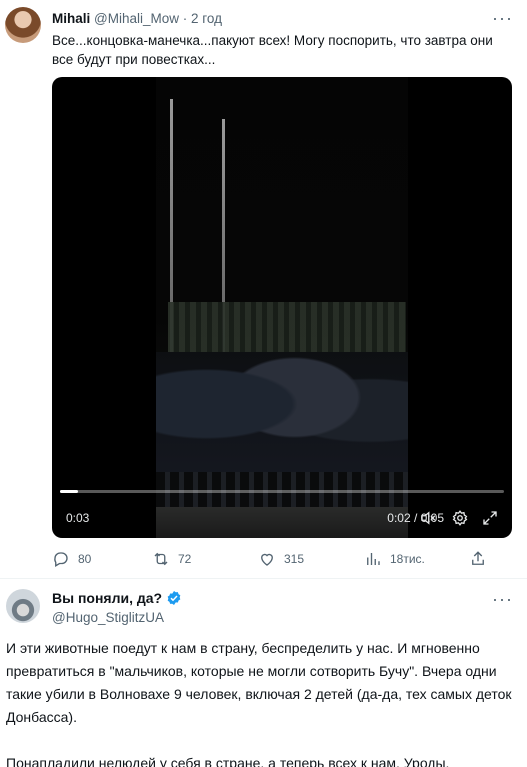 Image resolution: width=527 pixels, height=767 pixels. Describe the element at coordinates (407, 559) in the screenshot. I see `view-count: 18тис.` at that location.